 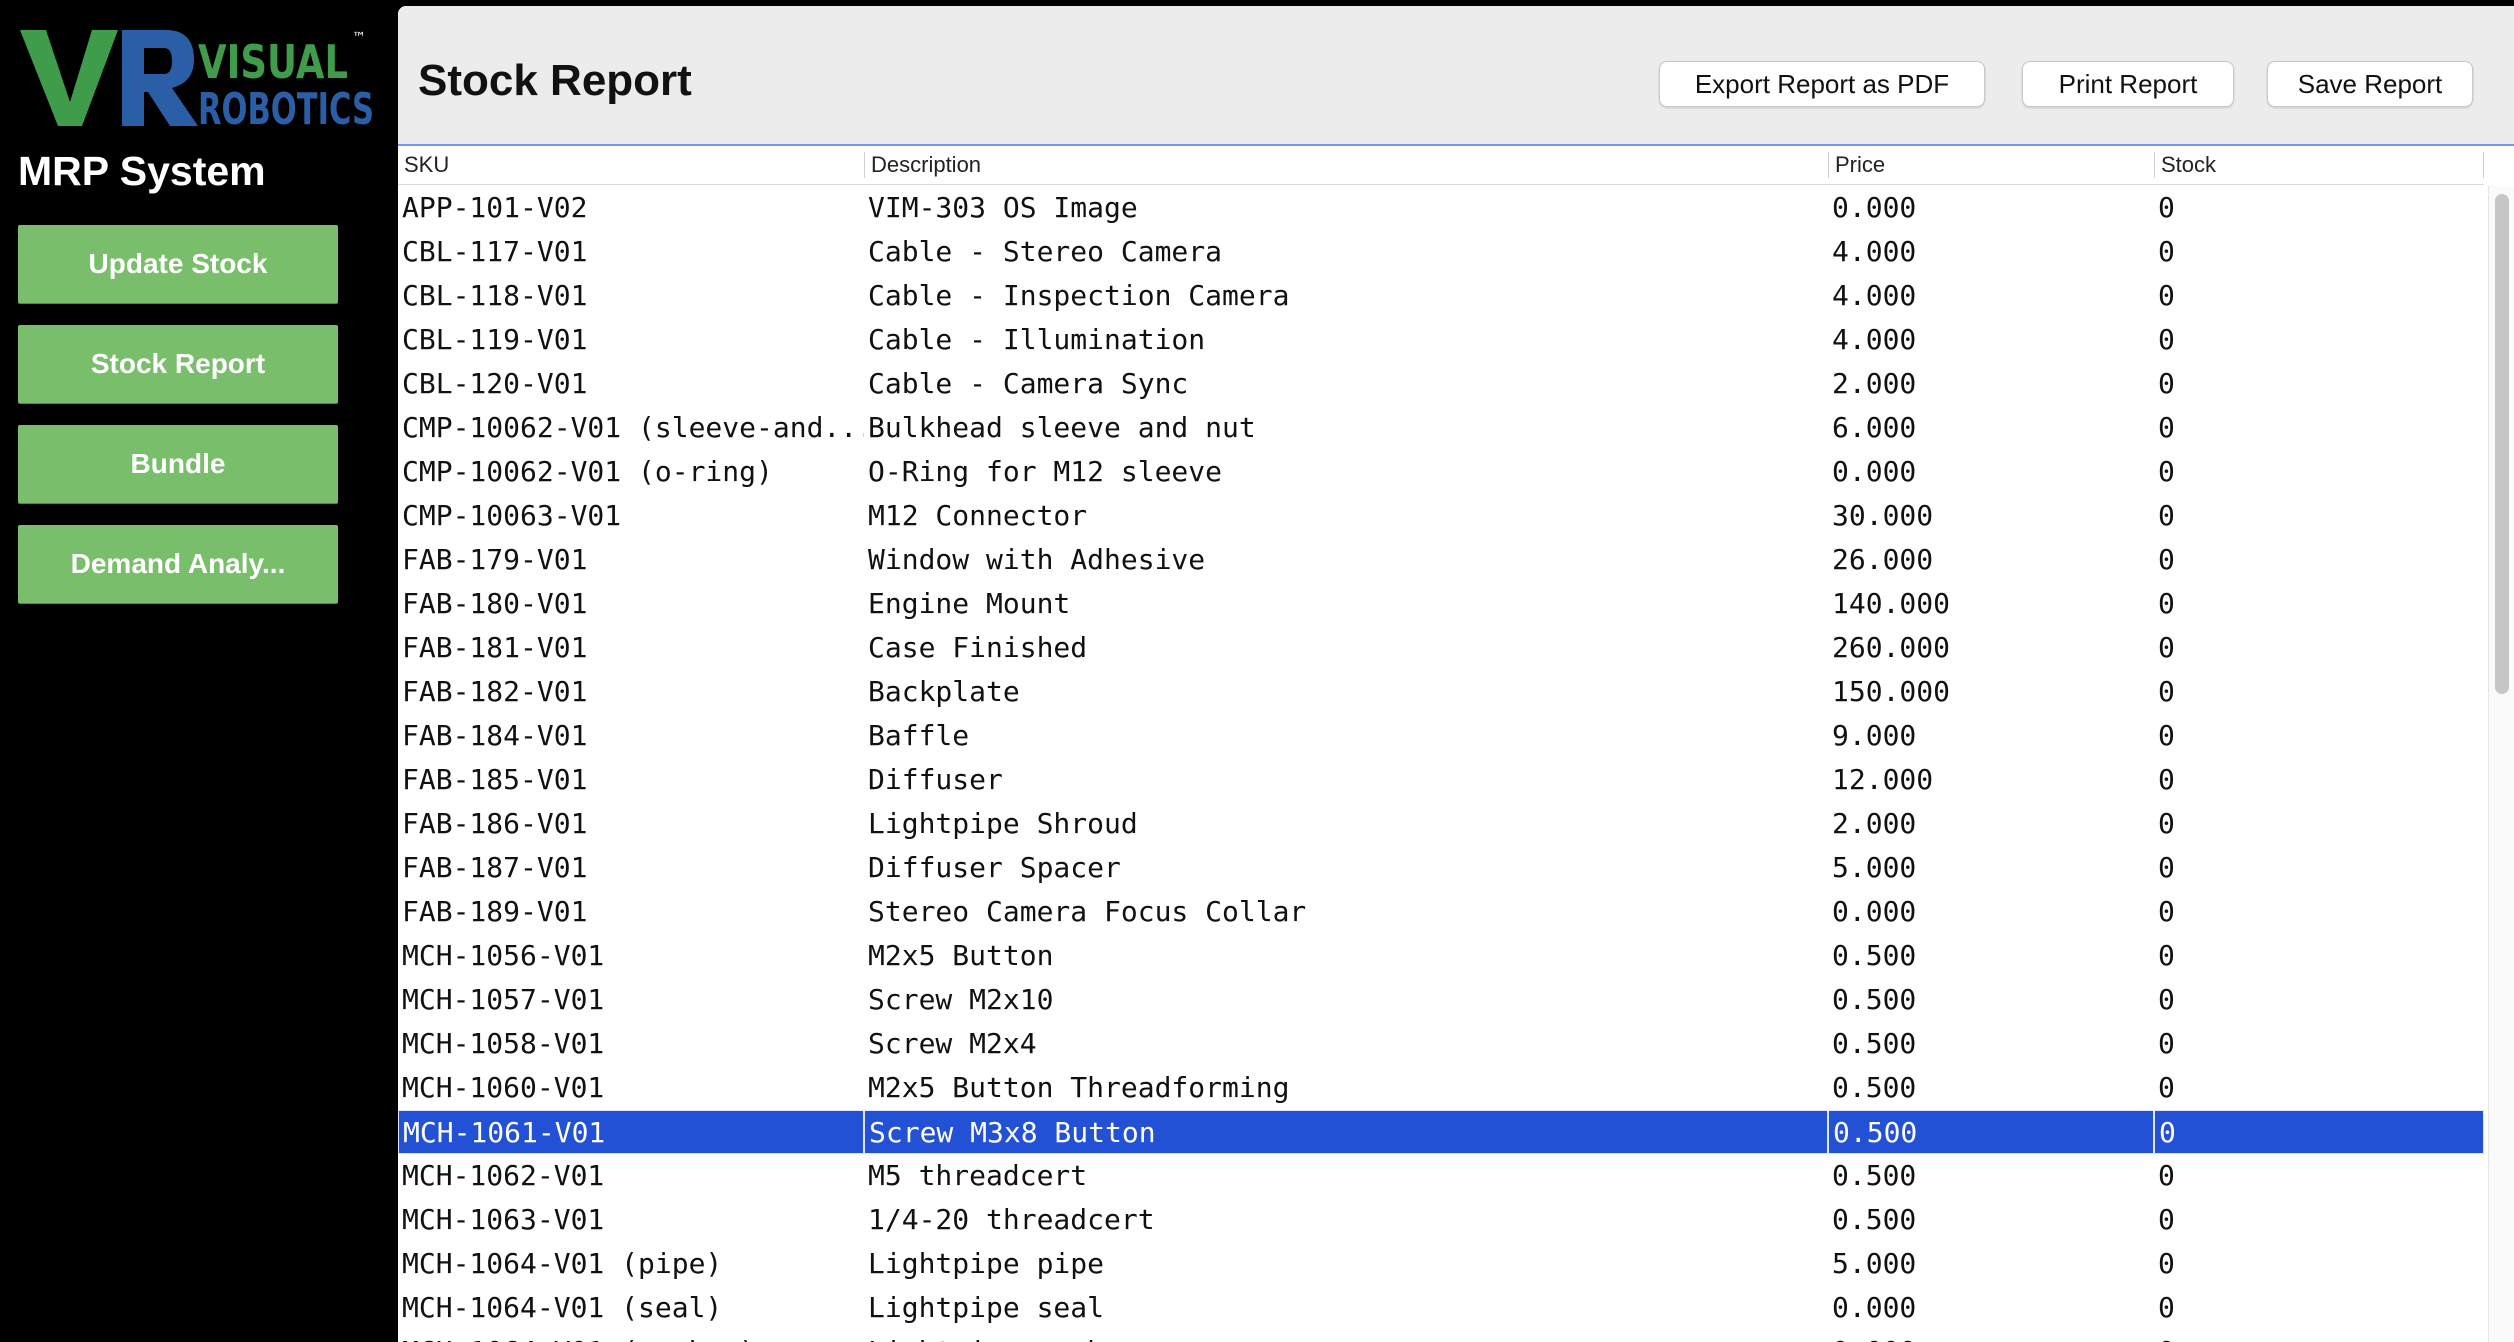 I want to click on sku-cell: CBL-117-V01, so click(x=631, y=252).